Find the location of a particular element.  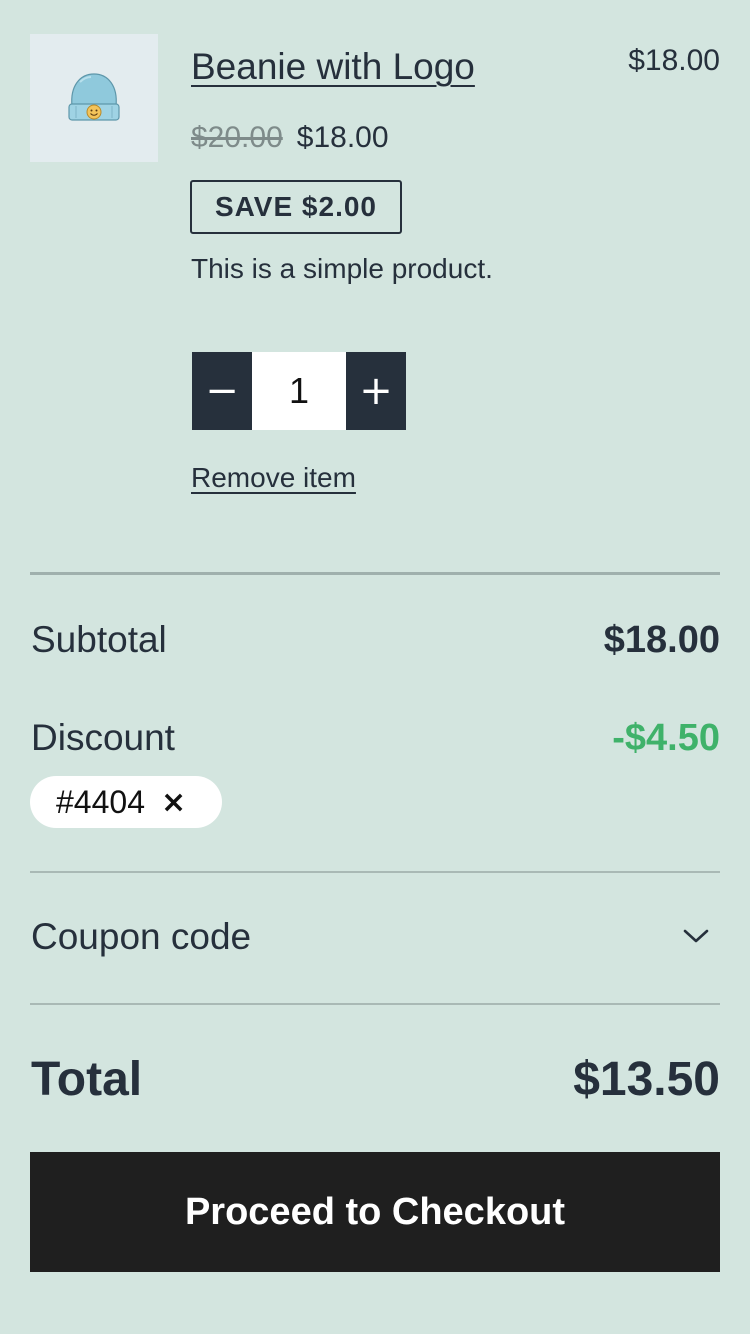

quantity-stepper: − 1 + is located at coordinates (299, 391).